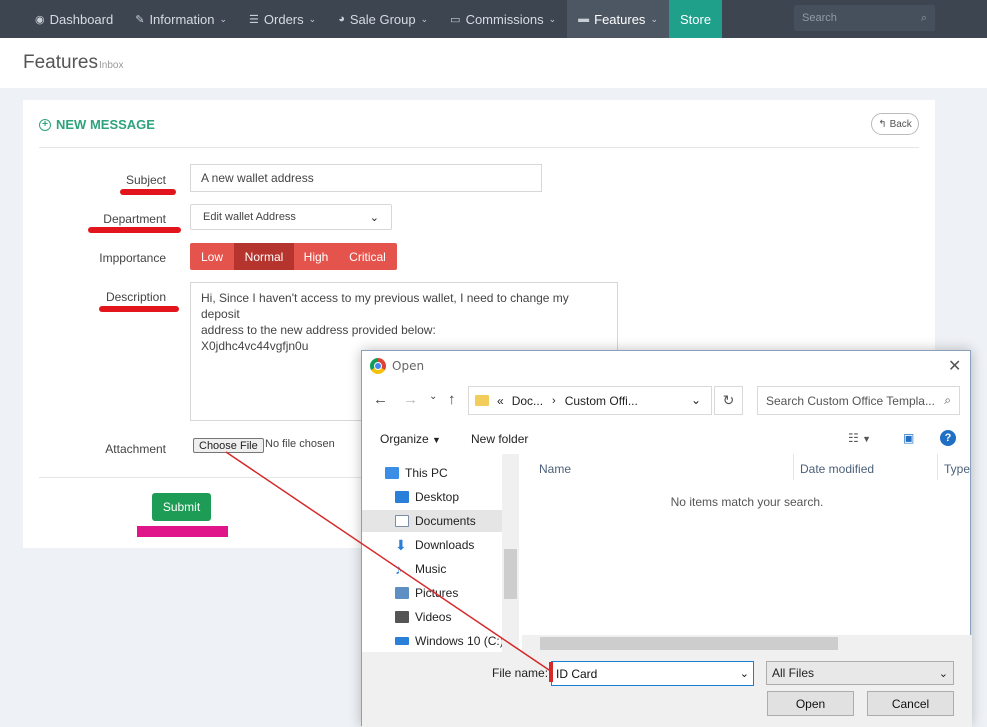 The image size is (987, 727). What do you see at coordinates (819, 18) in the screenshot?
I see `search-placeholder: Search` at bounding box center [819, 18].